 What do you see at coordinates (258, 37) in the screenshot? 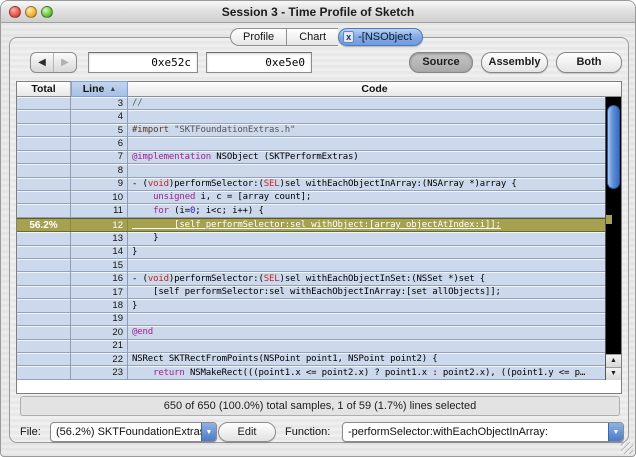
I see `tab-profile: Profile` at bounding box center [258, 37].